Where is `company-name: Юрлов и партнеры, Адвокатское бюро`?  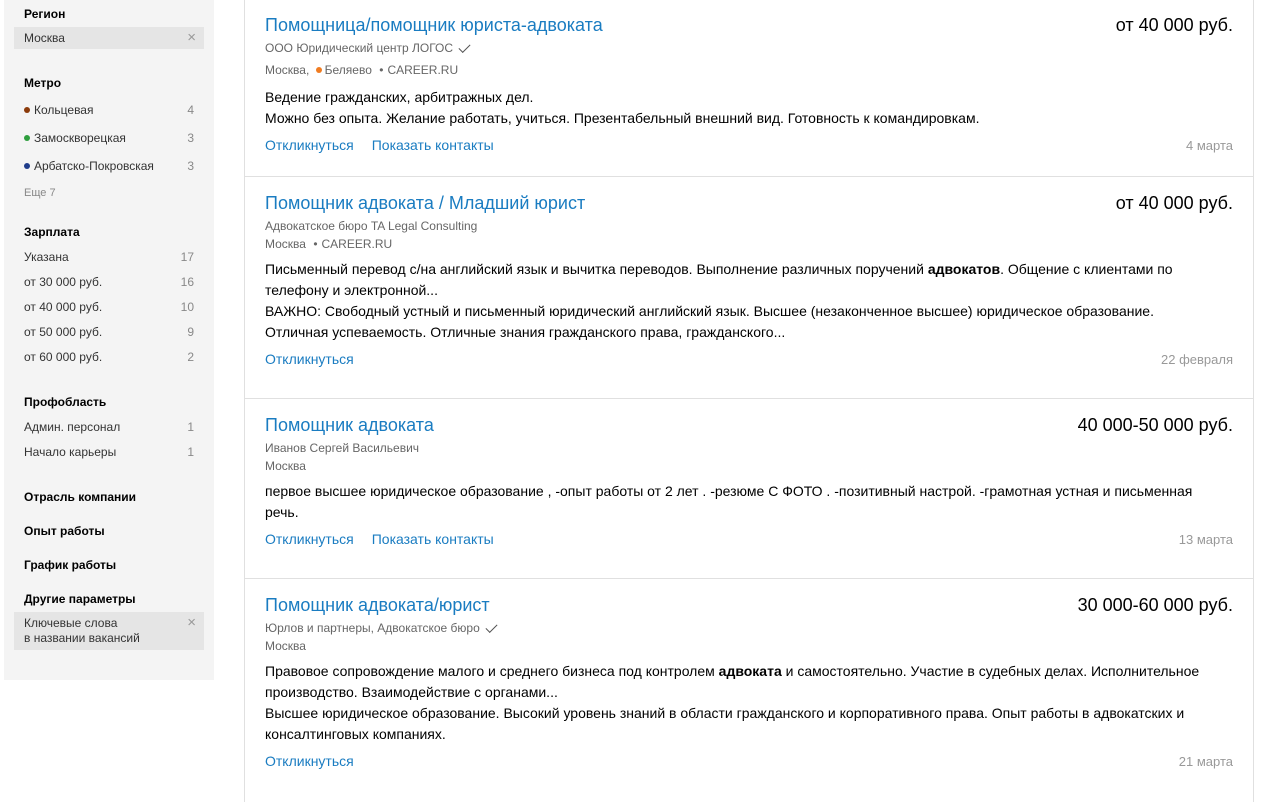
company-name: Юрлов и партнеры, Адвокатское бюро is located at coordinates (381, 627).